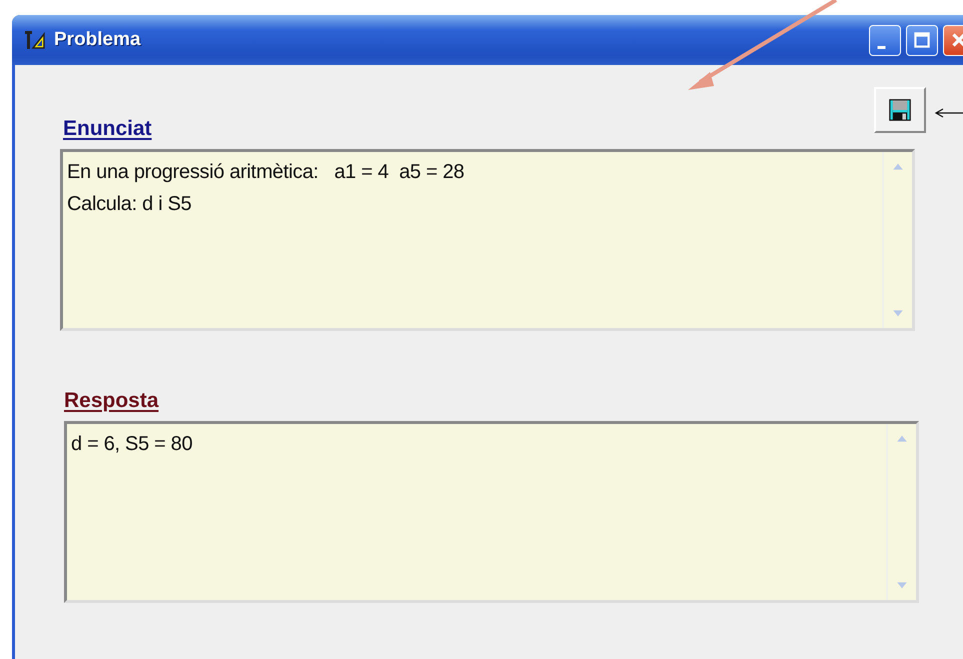  I want to click on set-square-icon, so click(35, 40).